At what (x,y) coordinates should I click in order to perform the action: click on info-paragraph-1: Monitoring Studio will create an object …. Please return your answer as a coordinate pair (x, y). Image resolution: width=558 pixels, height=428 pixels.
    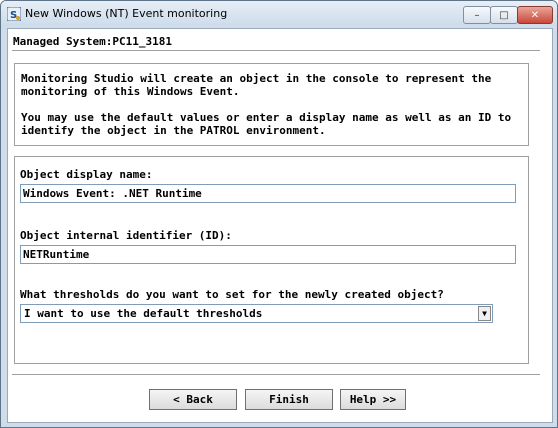
    Looking at the image, I should click on (256, 85).